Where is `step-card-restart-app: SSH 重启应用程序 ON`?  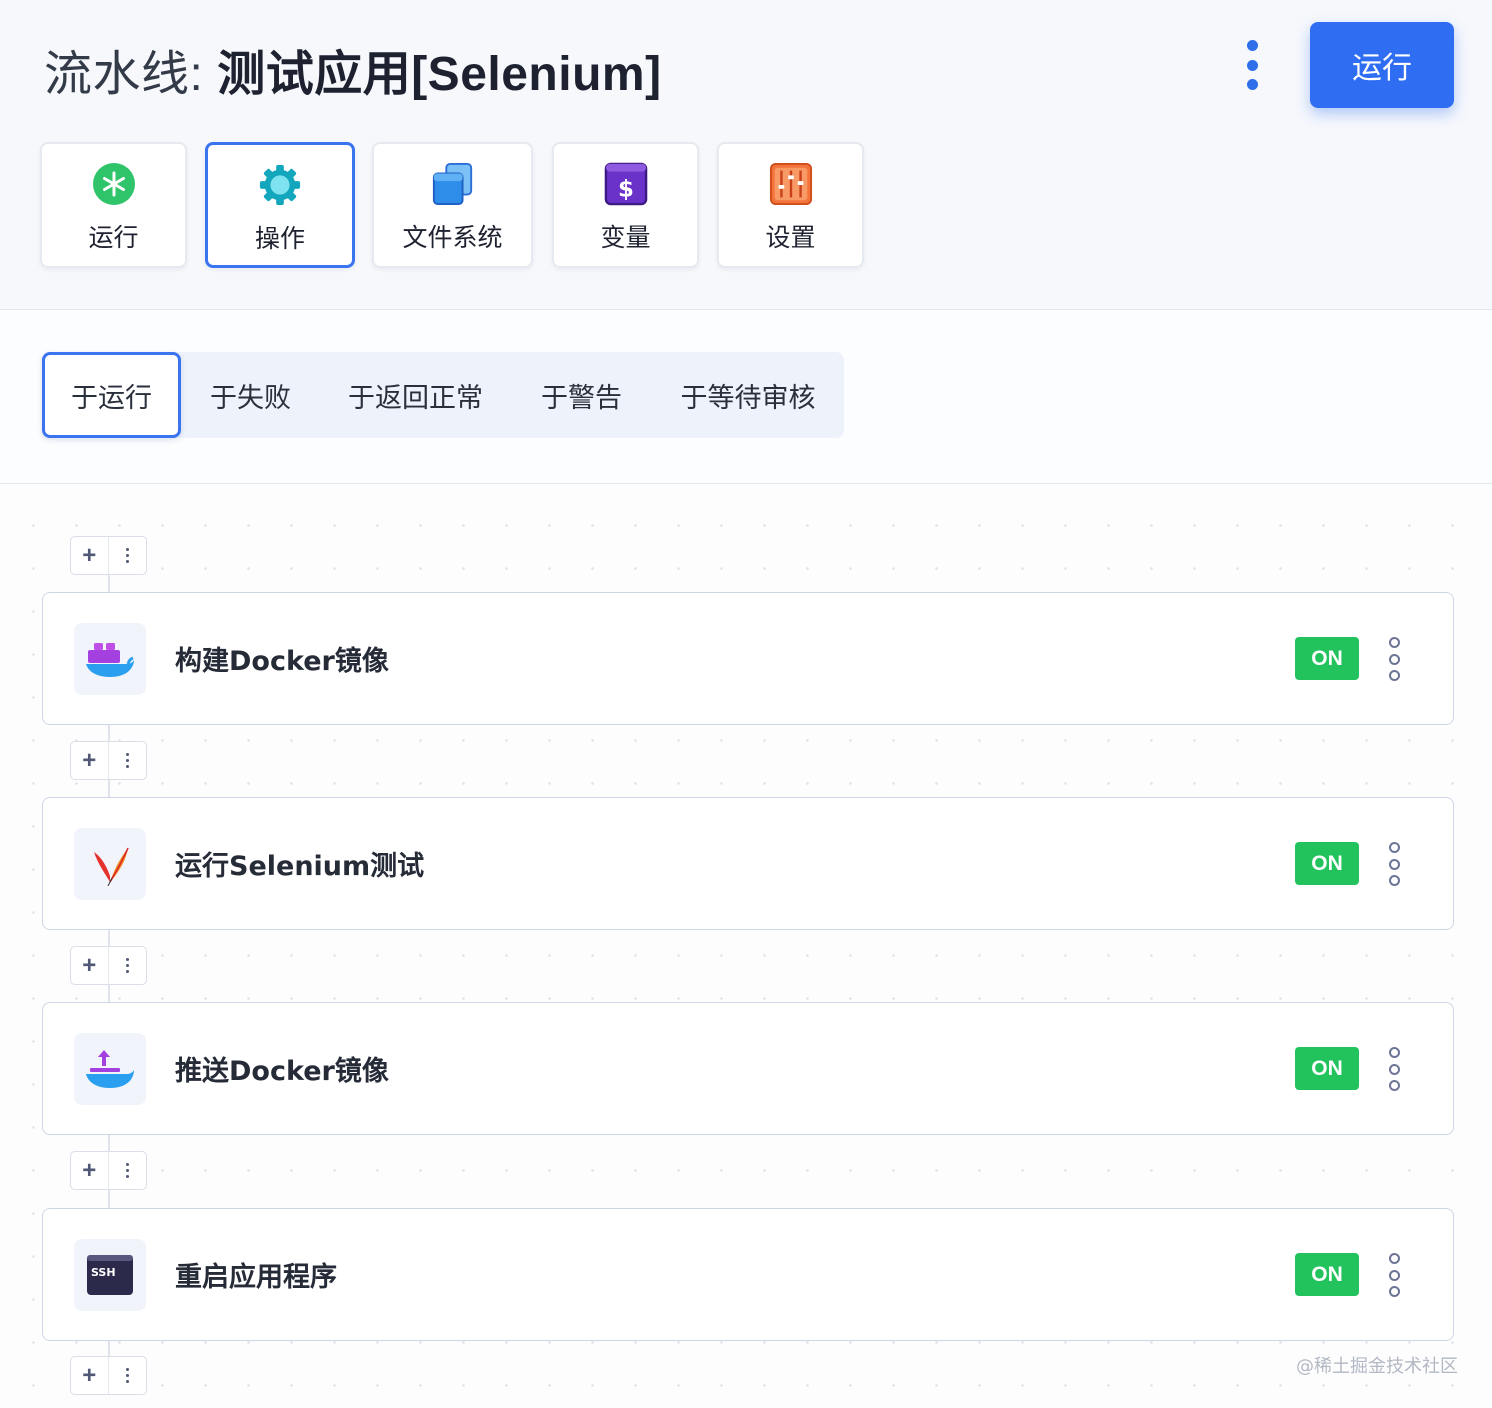 step-card-restart-app: SSH 重启应用程序 ON is located at coordinates (748, 1274).